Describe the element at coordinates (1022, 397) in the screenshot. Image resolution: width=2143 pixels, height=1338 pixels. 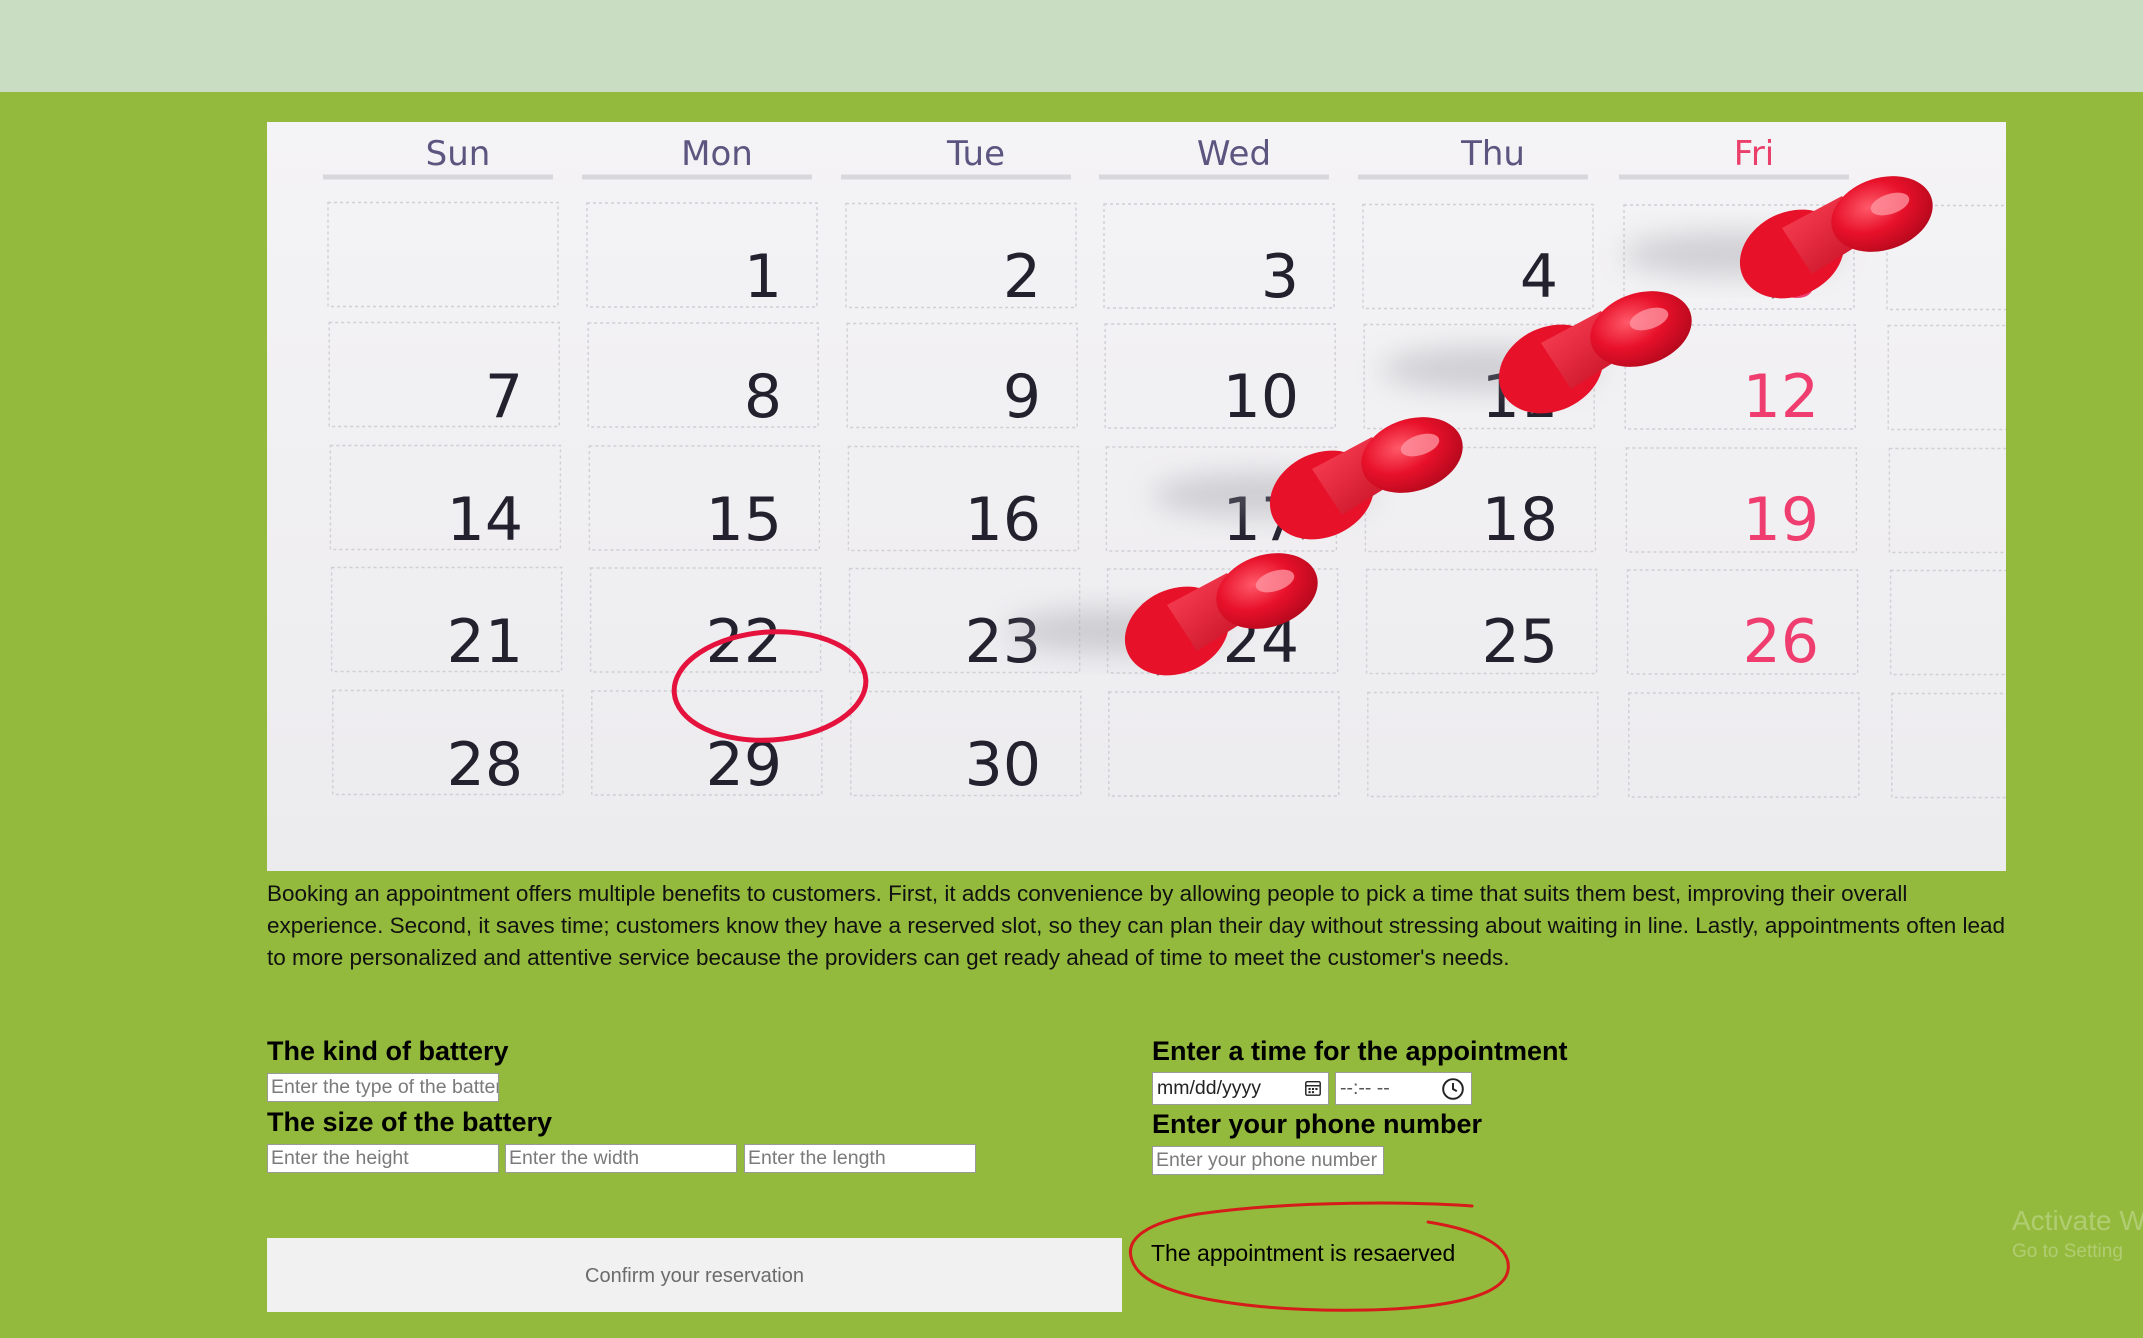
I see `day-number: 9` at that location.